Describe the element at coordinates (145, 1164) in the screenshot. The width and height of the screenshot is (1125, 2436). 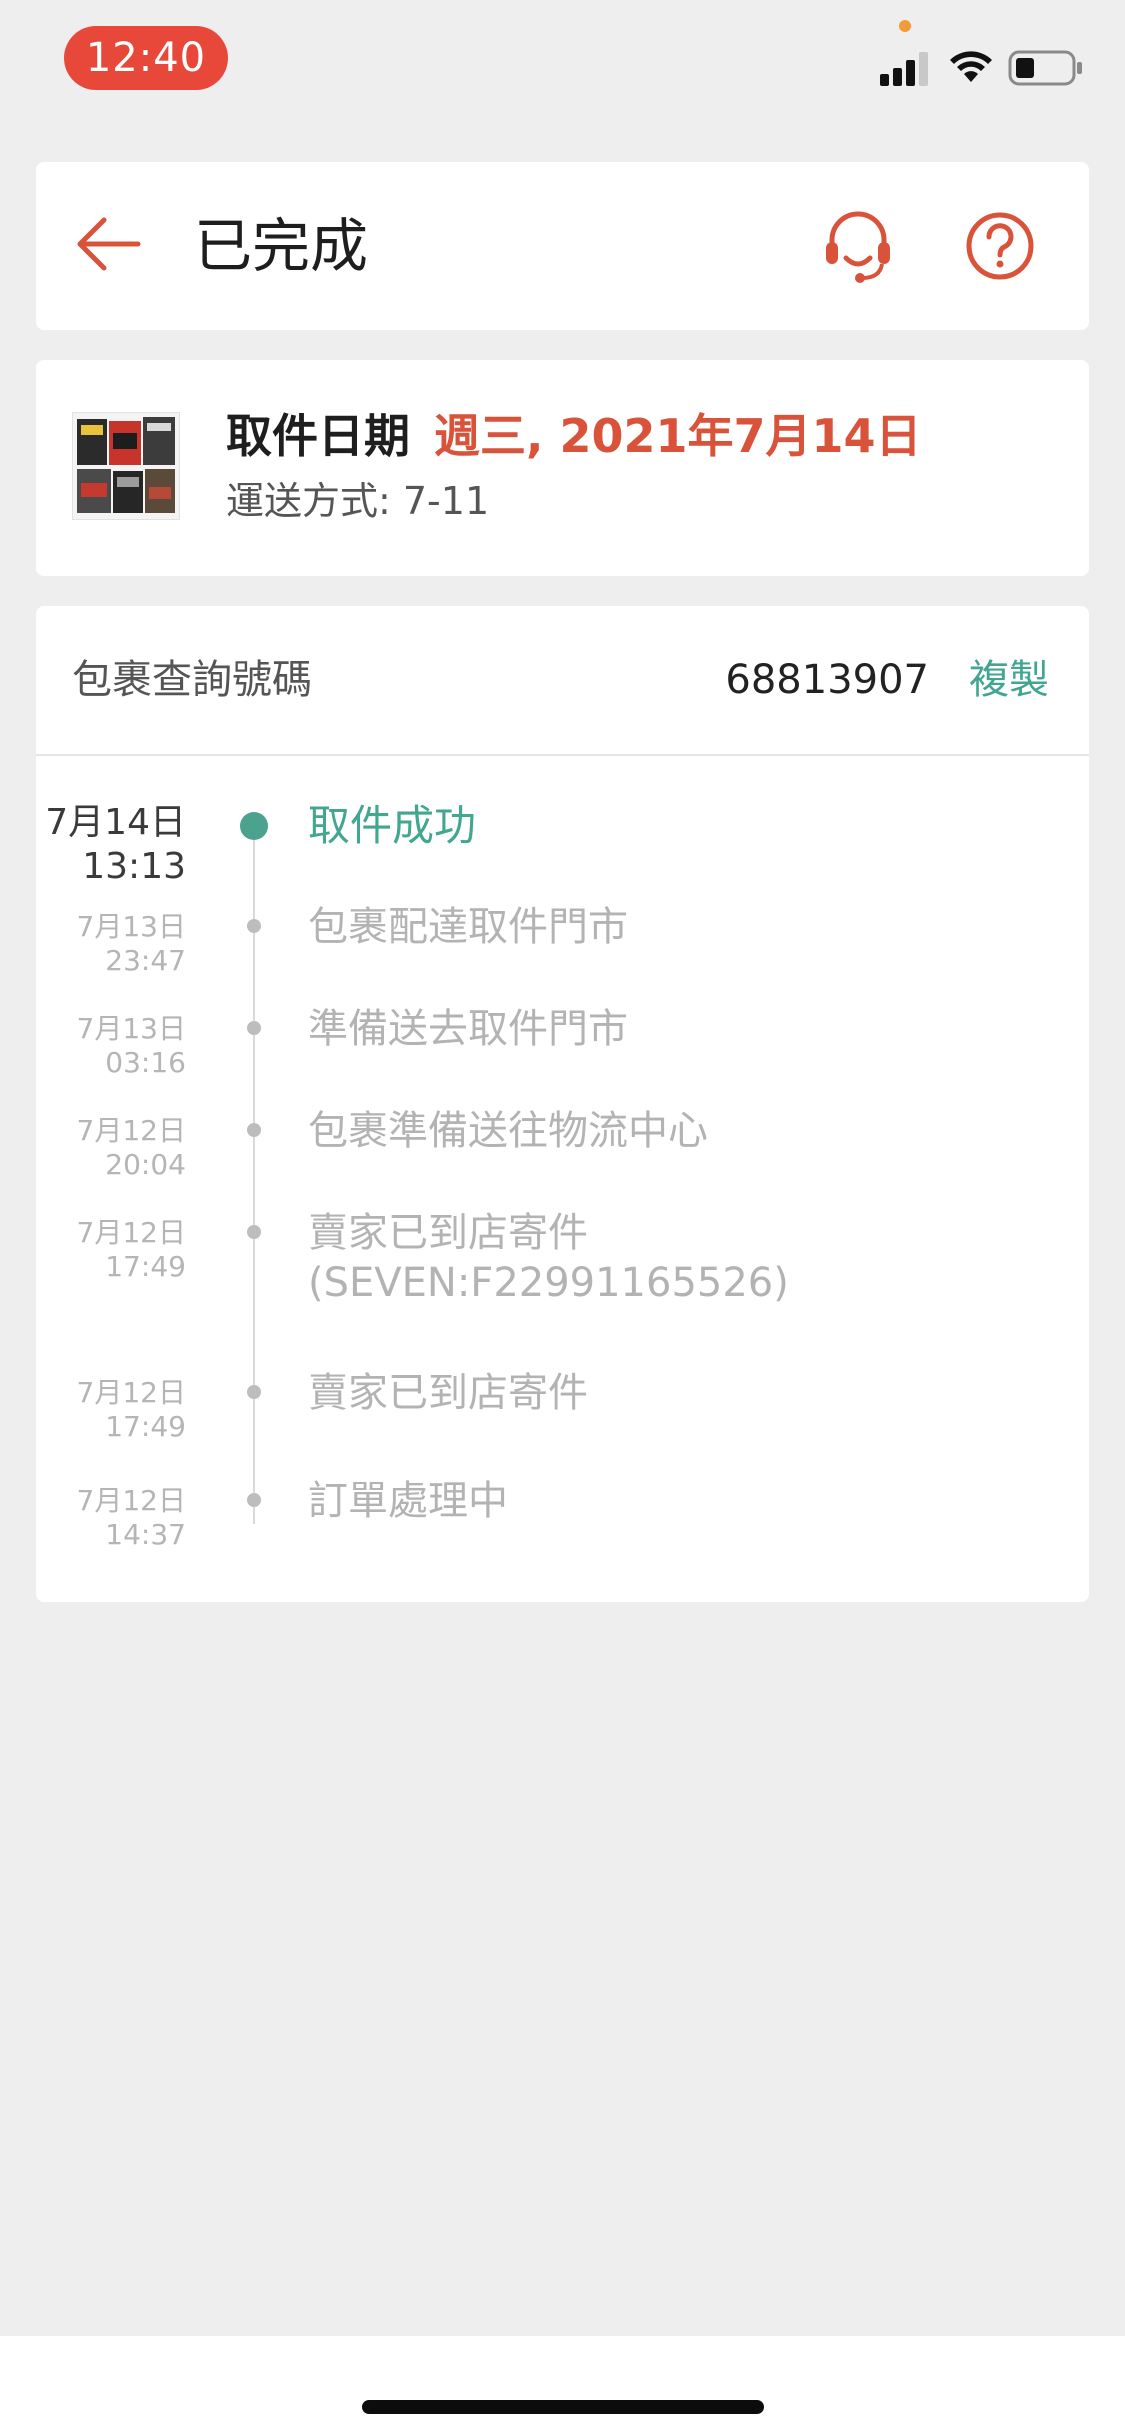
I see `event-time: 20:04` at that location.